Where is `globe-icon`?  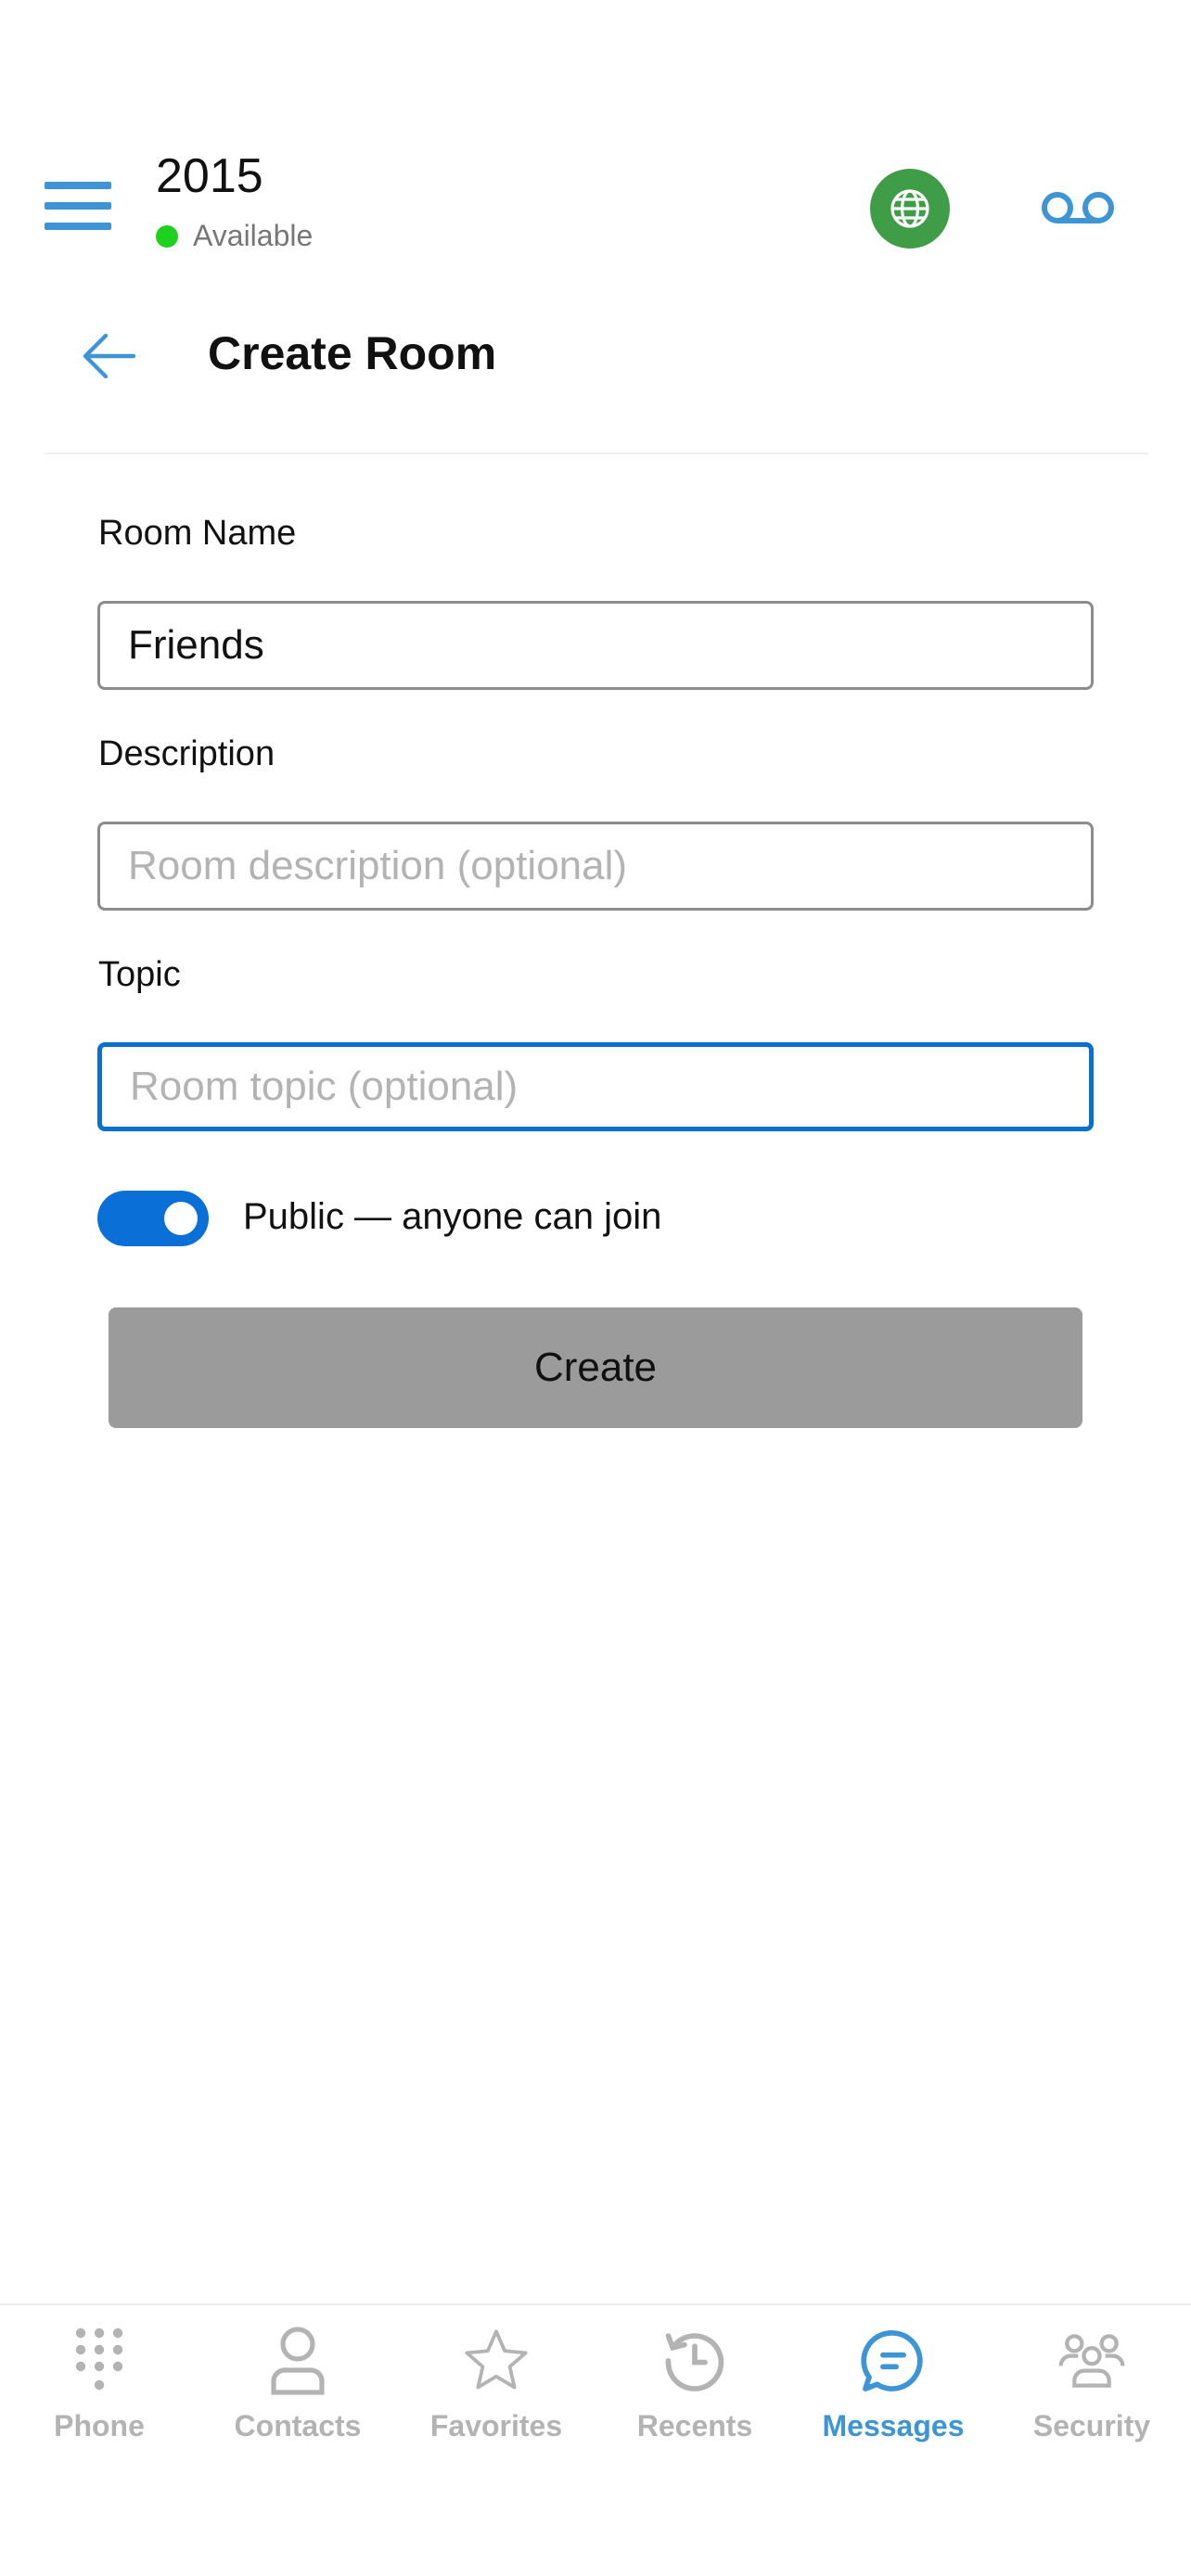 globe-icon is located at coordinates (909, 208).